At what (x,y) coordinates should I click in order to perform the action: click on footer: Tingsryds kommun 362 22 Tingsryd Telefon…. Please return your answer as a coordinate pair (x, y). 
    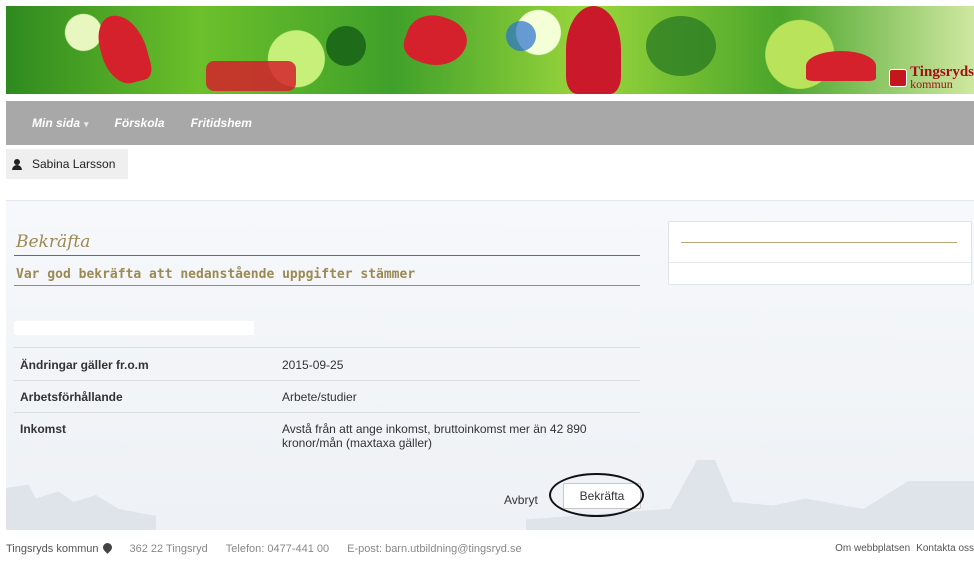
    Looking at the image, I should click on (490, 550).